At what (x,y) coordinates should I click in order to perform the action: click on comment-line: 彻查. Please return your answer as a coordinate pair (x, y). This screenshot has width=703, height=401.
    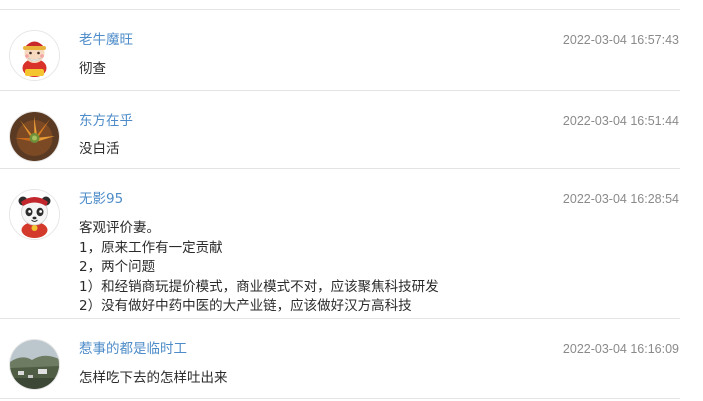
    Looking at the image, I should click on (92, 69).